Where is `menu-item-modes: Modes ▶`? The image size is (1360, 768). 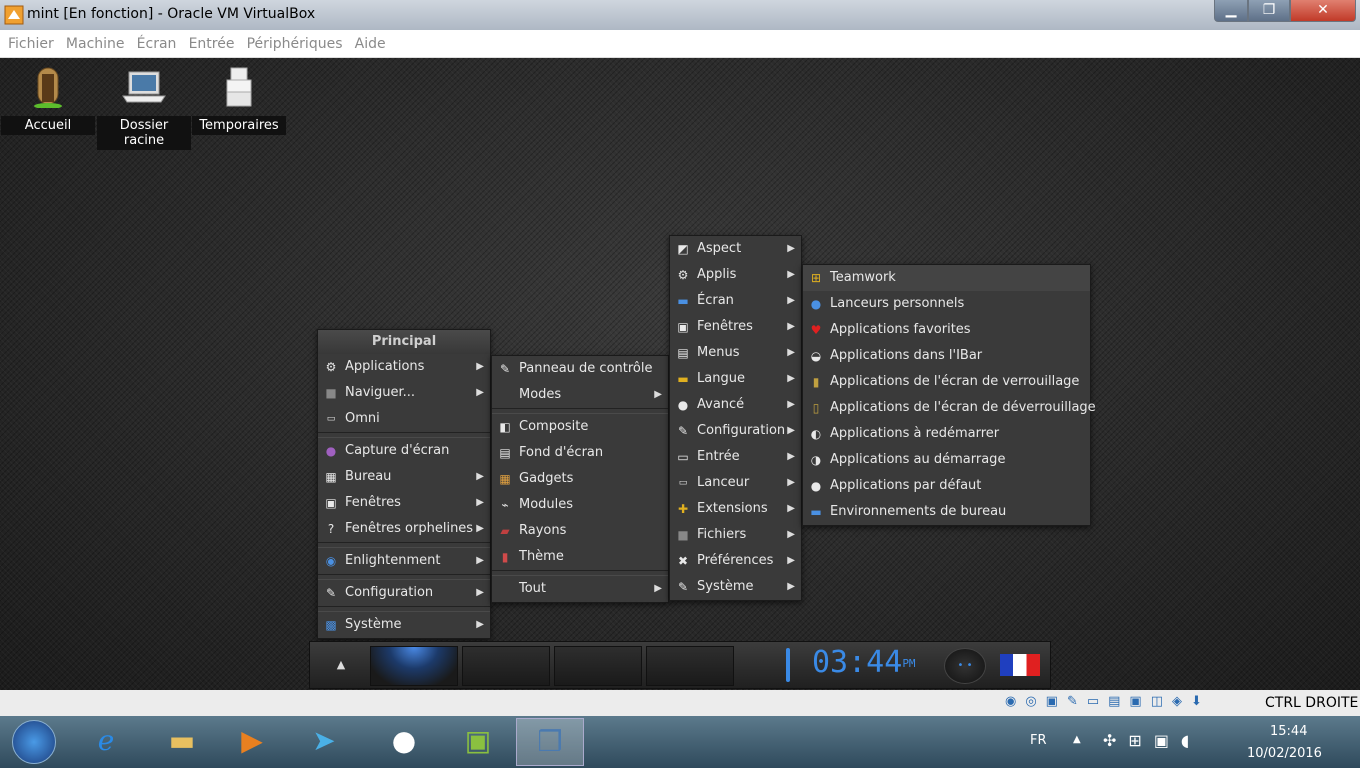
menu-item-modes: Modes ▶ is located at coordinates (580, 395).